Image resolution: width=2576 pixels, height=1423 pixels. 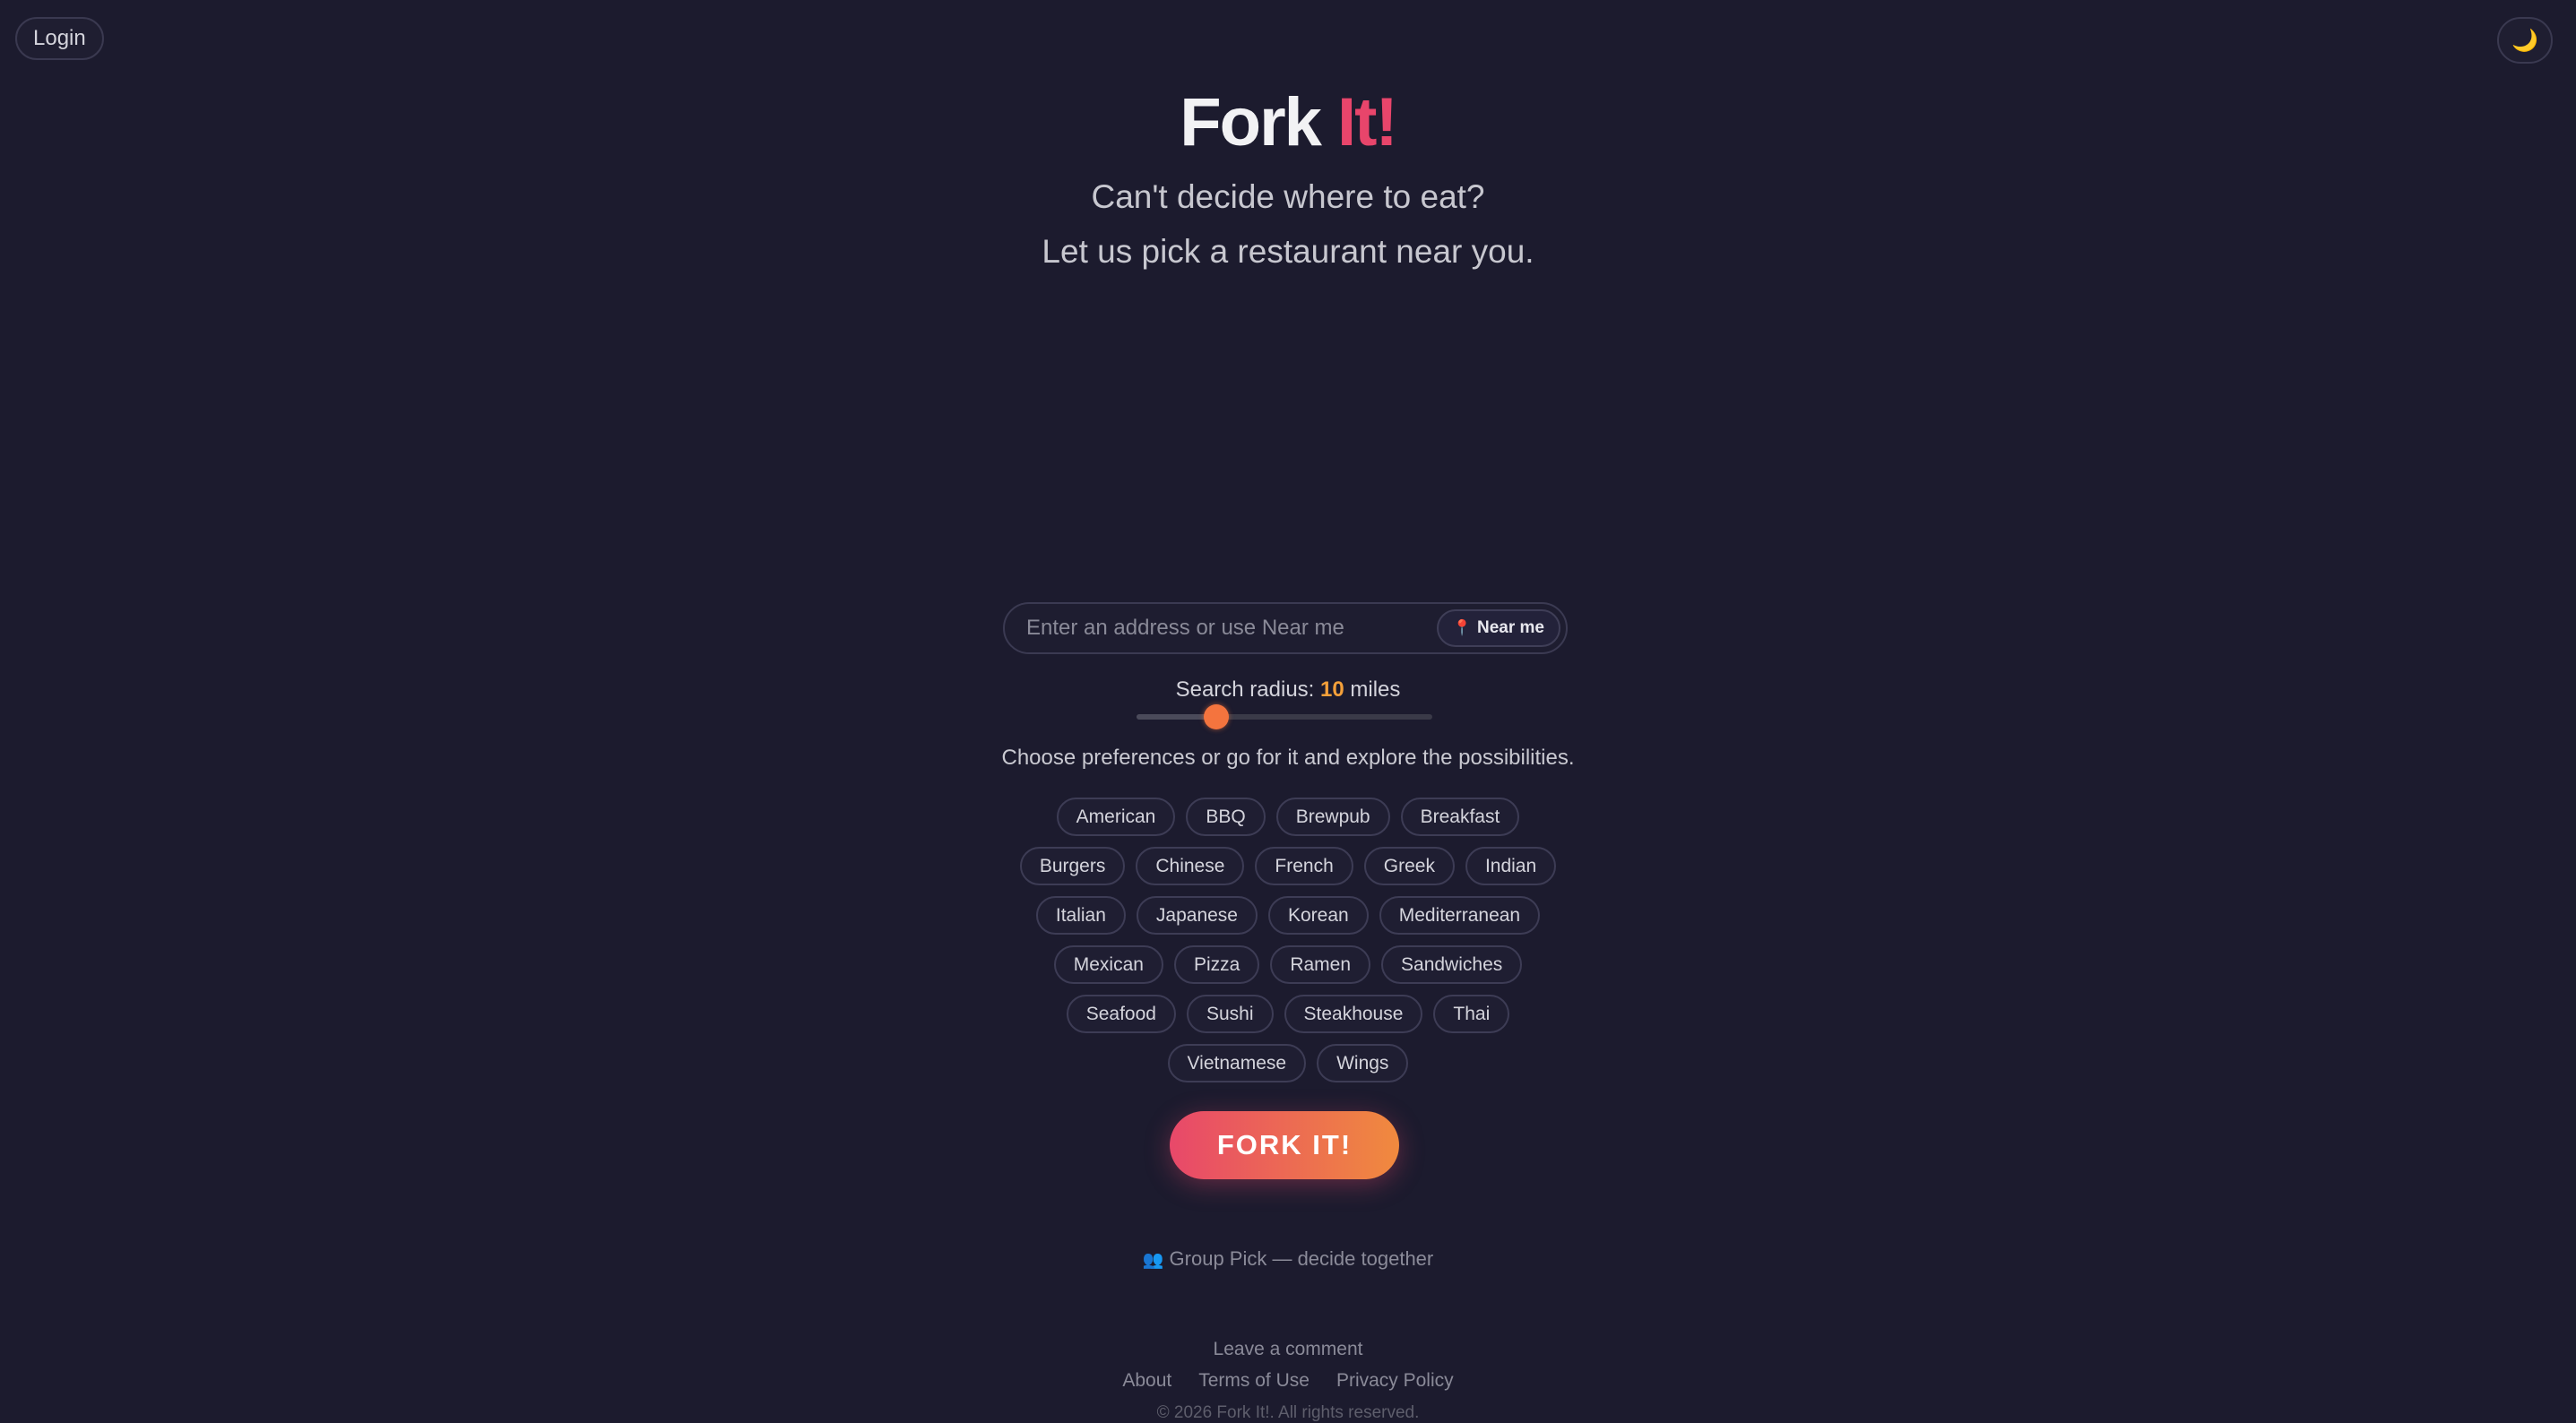 I want to click on near-me-button: 📍 Near me, so click(x=1498, y=628).